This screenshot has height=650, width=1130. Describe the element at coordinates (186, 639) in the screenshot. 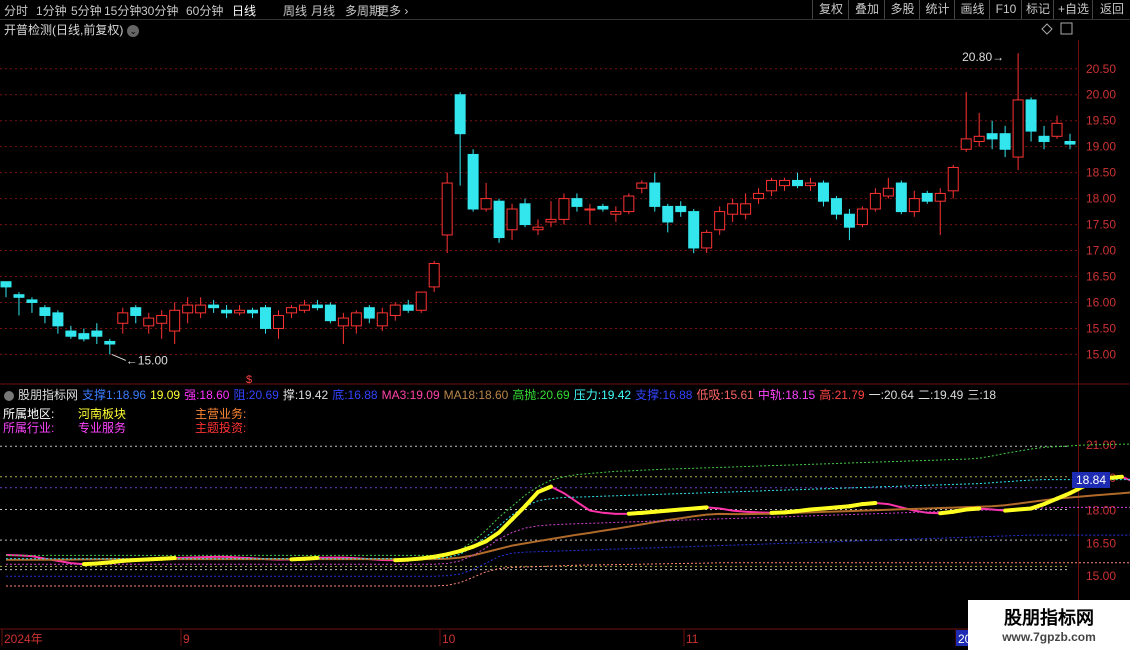

I see `x-tick-label: 9` at that location.